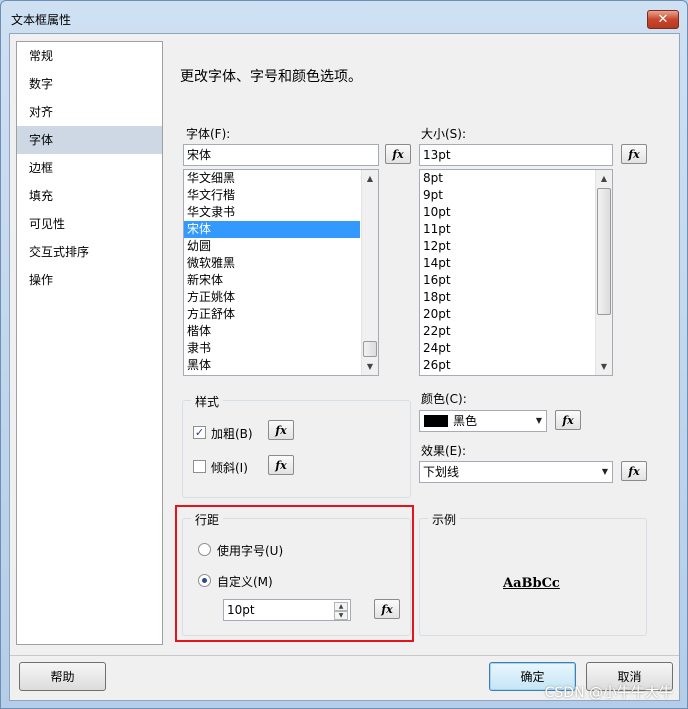 This screenshot has height=709, width=688. I want to click on list-item: 幼圆, so click(281, 246).